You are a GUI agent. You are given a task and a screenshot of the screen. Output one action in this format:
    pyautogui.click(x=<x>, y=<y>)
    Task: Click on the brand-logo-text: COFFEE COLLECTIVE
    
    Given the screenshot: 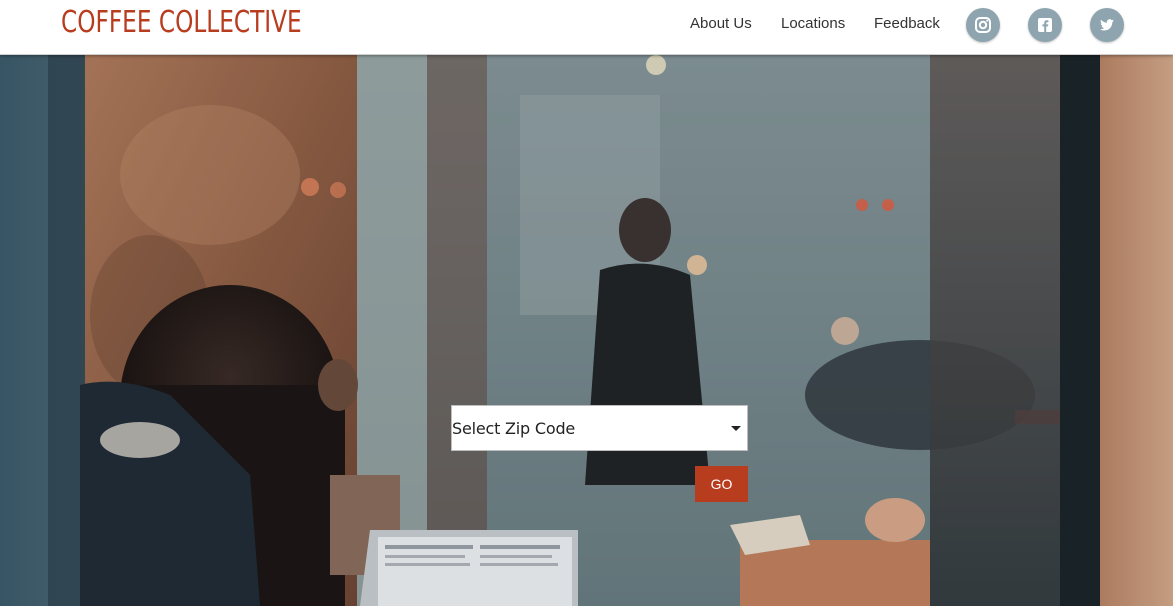 What is the action you would take?
    pyautogui.click(x=181, y=22)
    